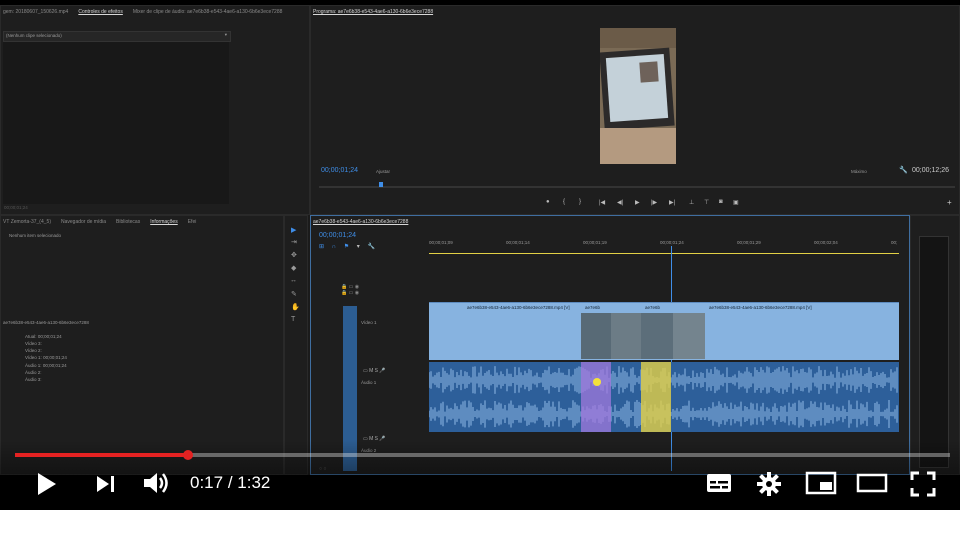 The height and width of the screenshot is (540, 960). Describe the element at coordinates (128, 222) in the screenshot. I see `tab-libraries: Bibliotecas` at that location.